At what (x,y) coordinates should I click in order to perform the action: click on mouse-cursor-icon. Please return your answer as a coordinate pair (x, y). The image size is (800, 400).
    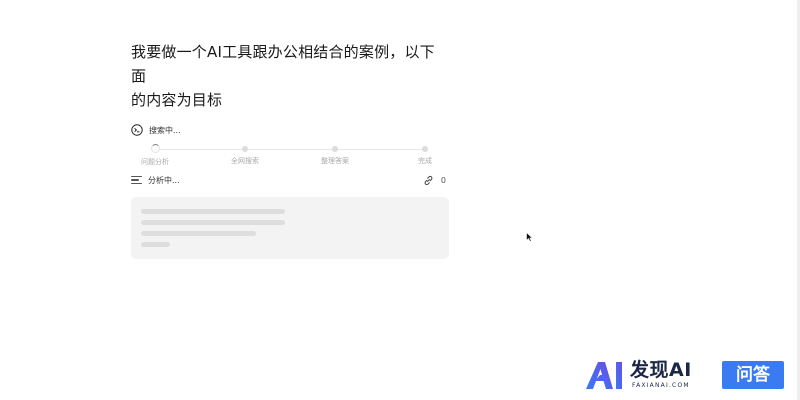
    Looking at the image, I should click on (529, 237).